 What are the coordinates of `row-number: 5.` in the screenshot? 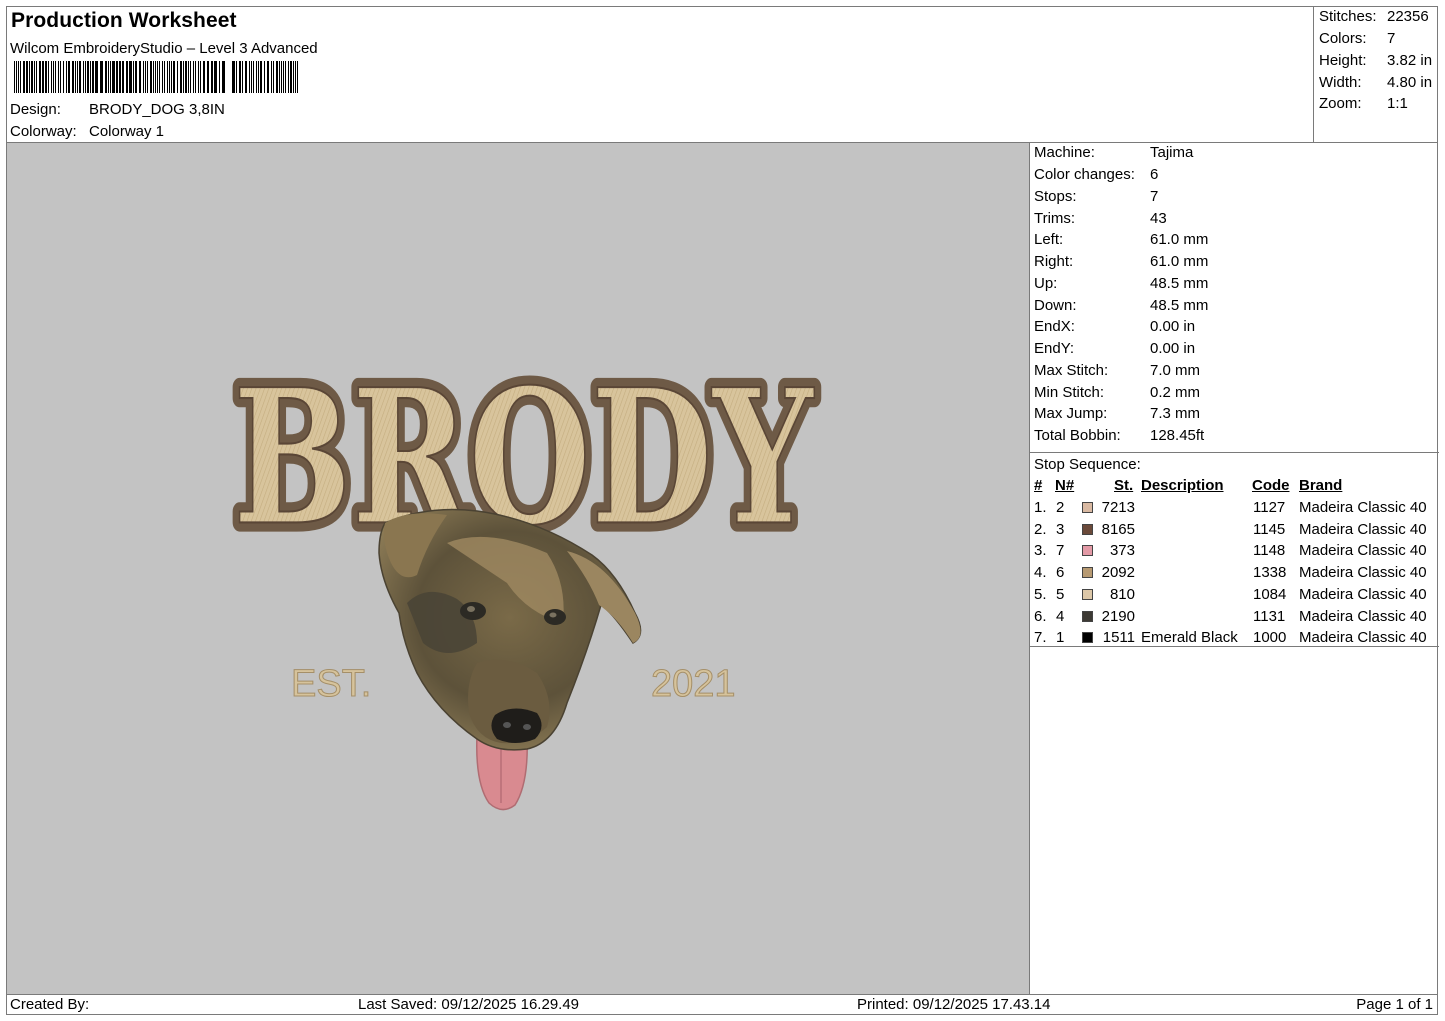 It's located at (1040, 594).